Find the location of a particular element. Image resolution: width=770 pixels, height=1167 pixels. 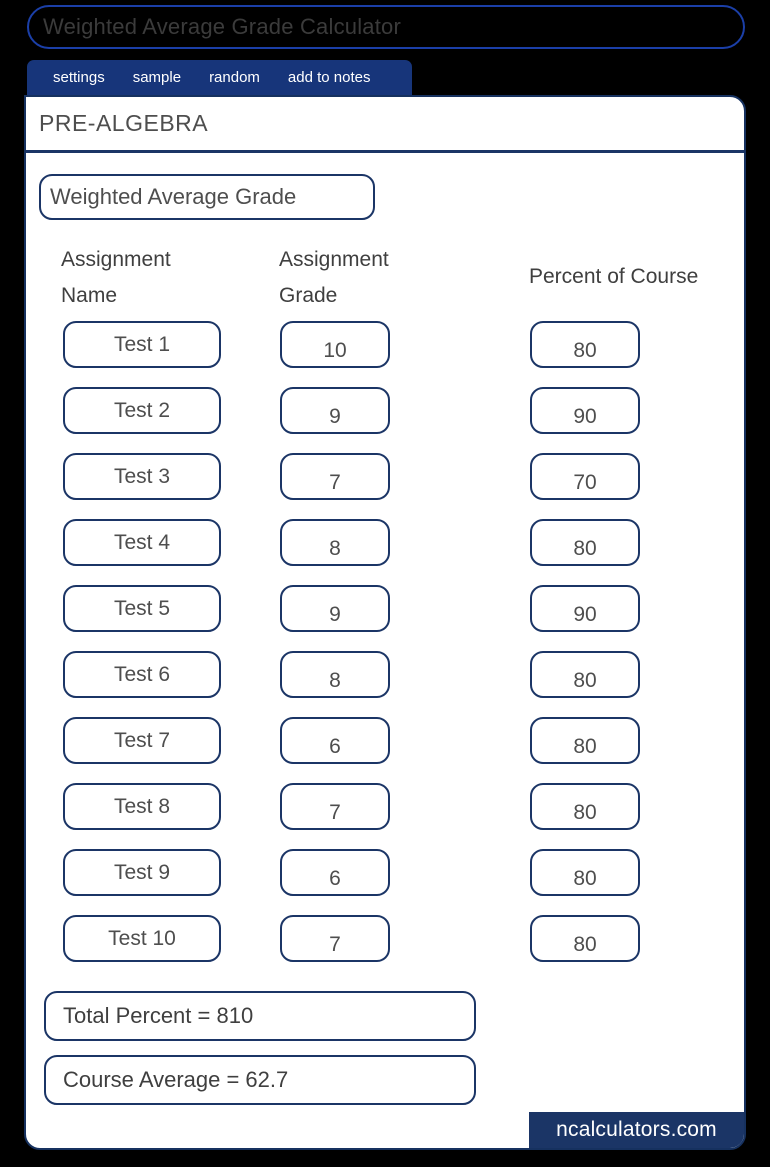

assignment-name-value: Test 2 is located at coordinates (142, 410).